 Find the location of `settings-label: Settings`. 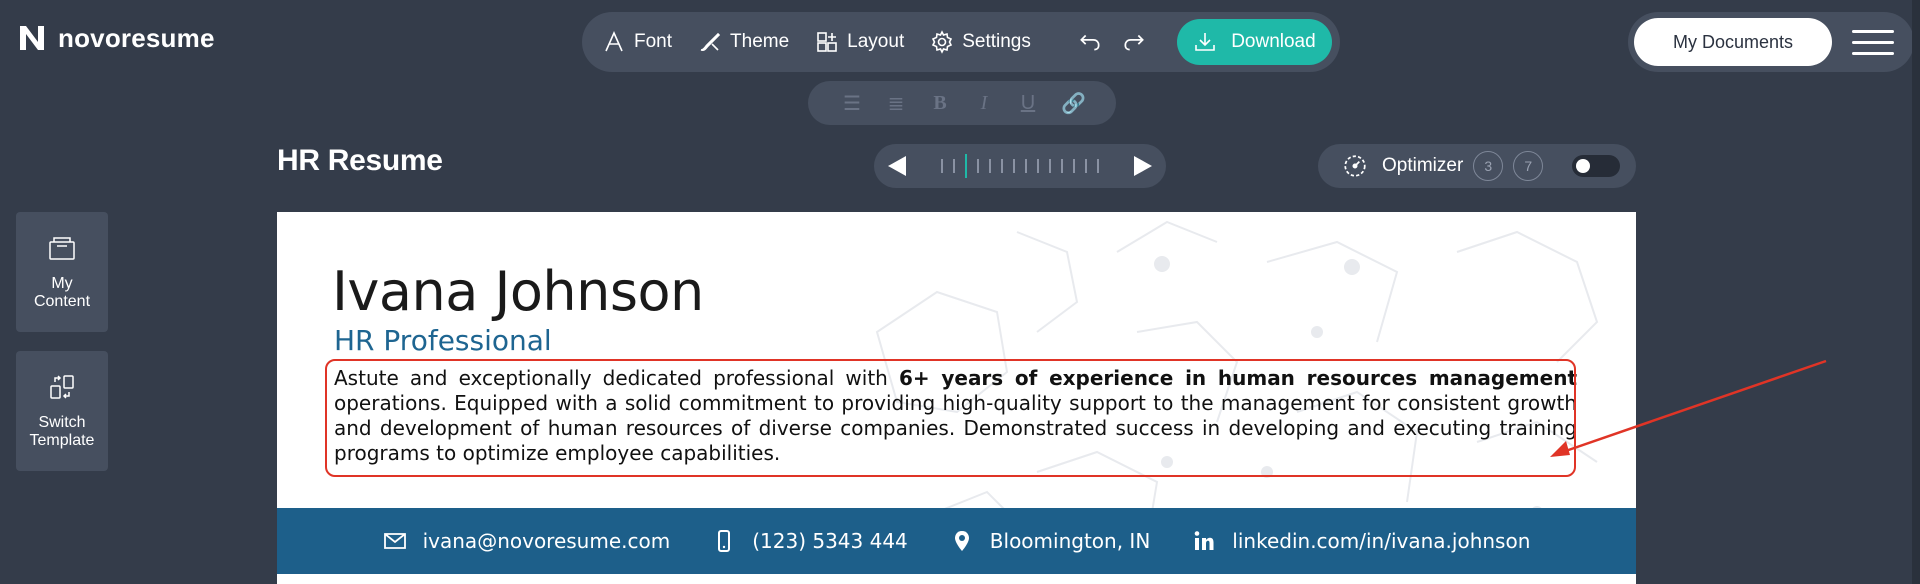

settings-label: Settings is located at coordinates (996, 41).